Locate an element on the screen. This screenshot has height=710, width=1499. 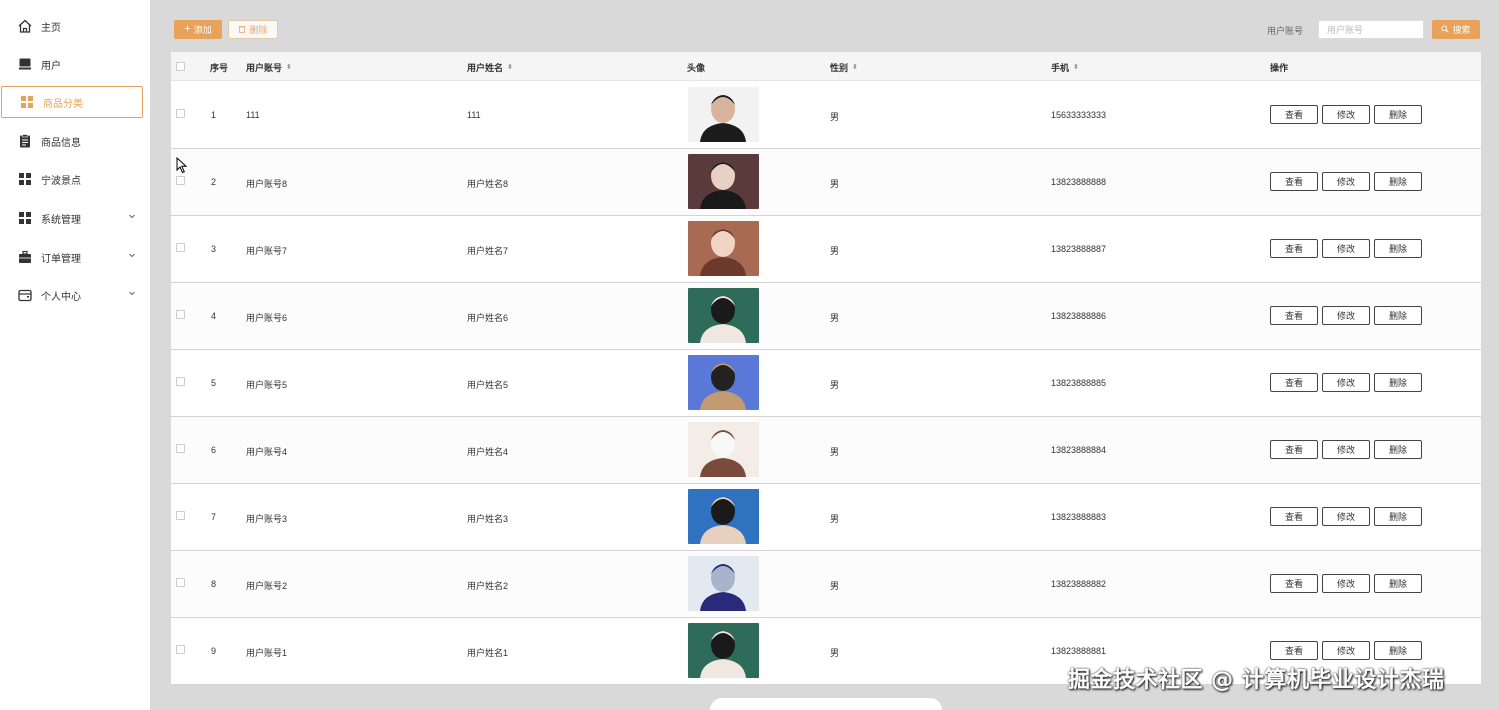
row-index: 3 is located at coordinates (214, 249).